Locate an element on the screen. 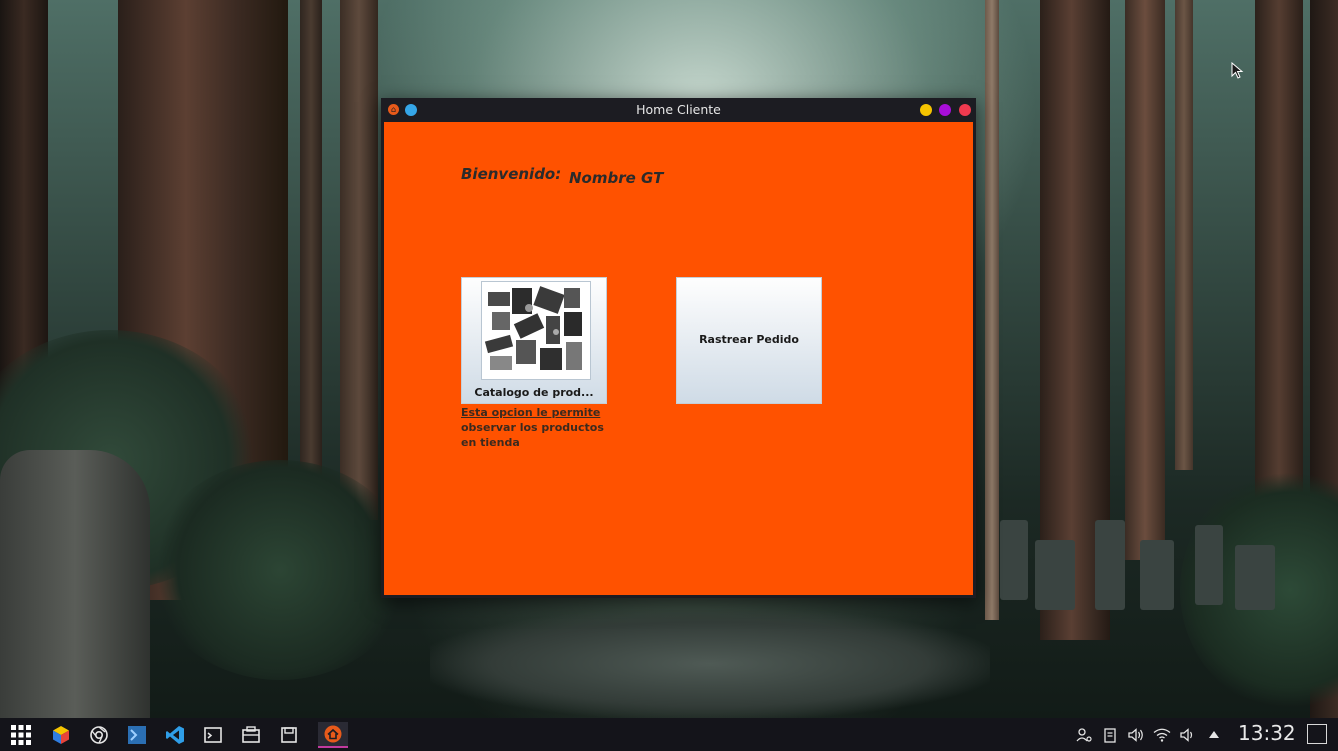 The height and width of the screenshot is (751, 1338). home-app-icon is located at coordinates (333, 735).